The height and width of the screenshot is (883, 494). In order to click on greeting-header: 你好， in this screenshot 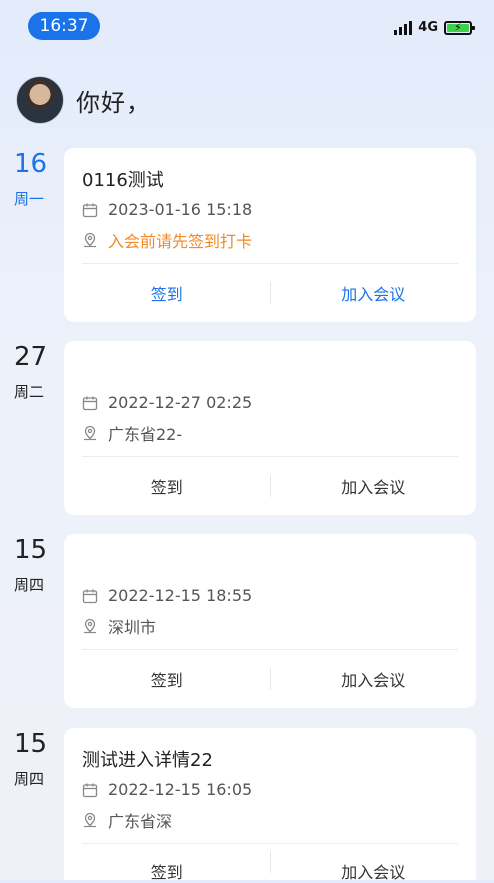, I will do `click(83, 100)`.